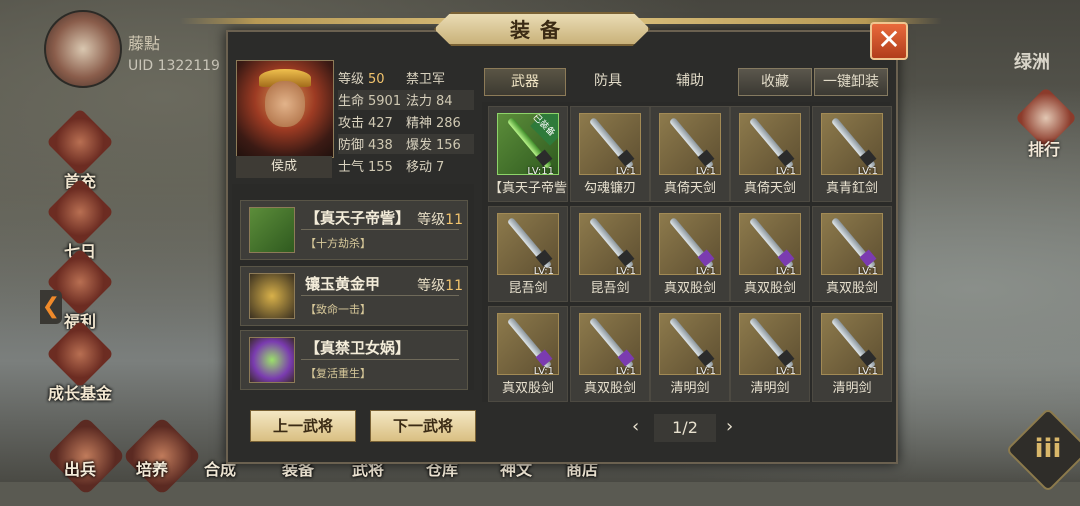 Image resolution: width=1080 pixels, height=506 pixels. What do you see at coordinates (419, 101) in the screenshot?
I see `stat-label: 法力` at bounding box center [419, 101].